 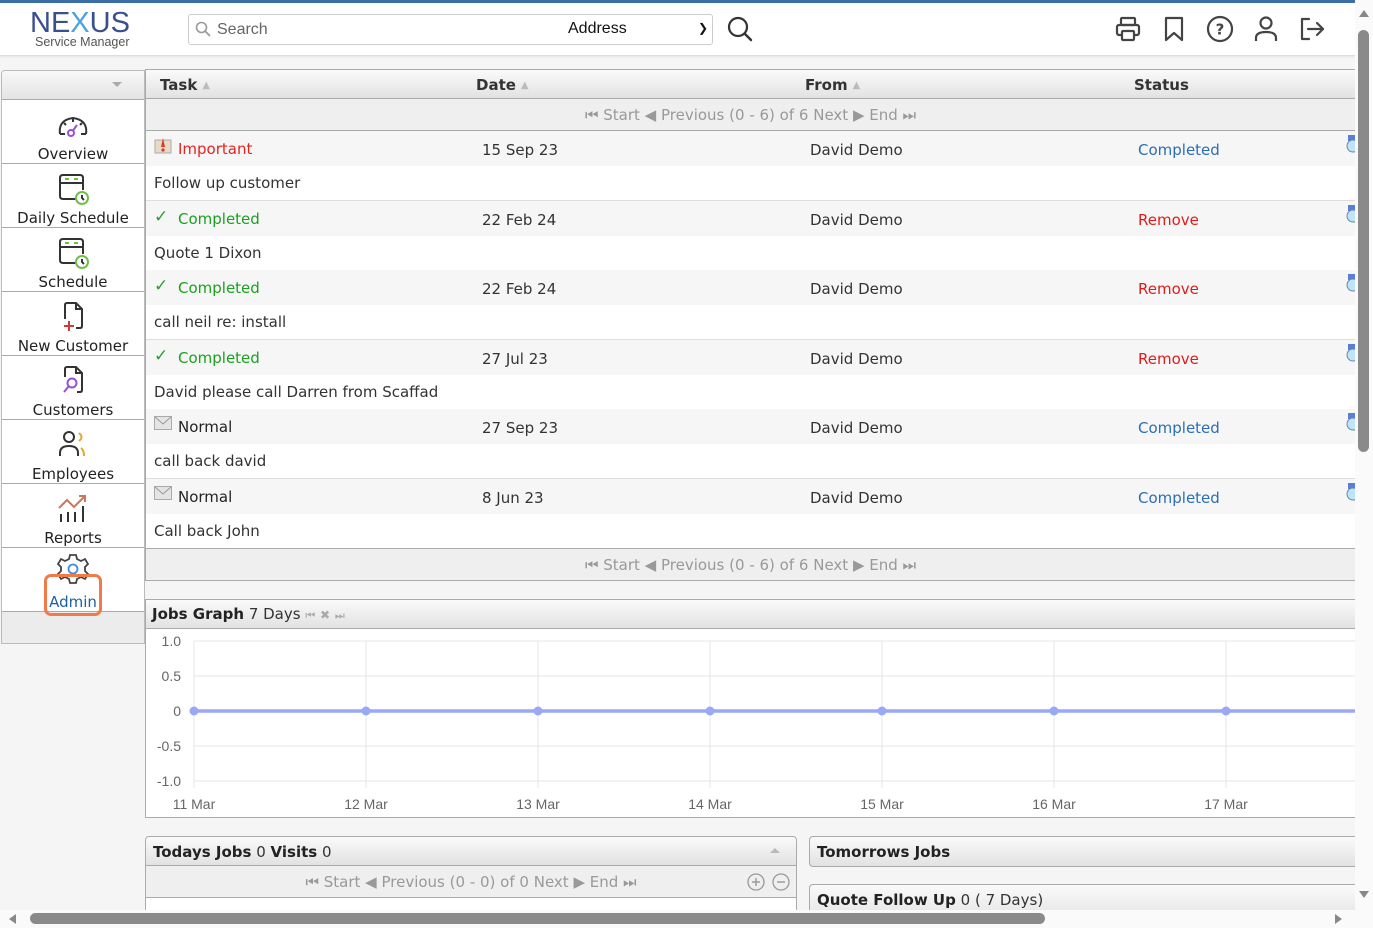 What do you see at coordinates (73, 516) in the screenshot?
I see `sidebar-item-reports: Reports` at bounding box center [73, 516].